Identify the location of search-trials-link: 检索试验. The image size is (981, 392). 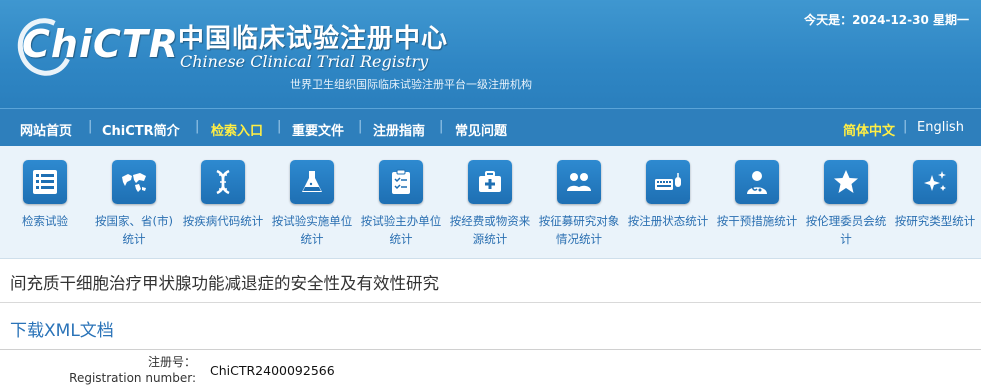
(45, 195).